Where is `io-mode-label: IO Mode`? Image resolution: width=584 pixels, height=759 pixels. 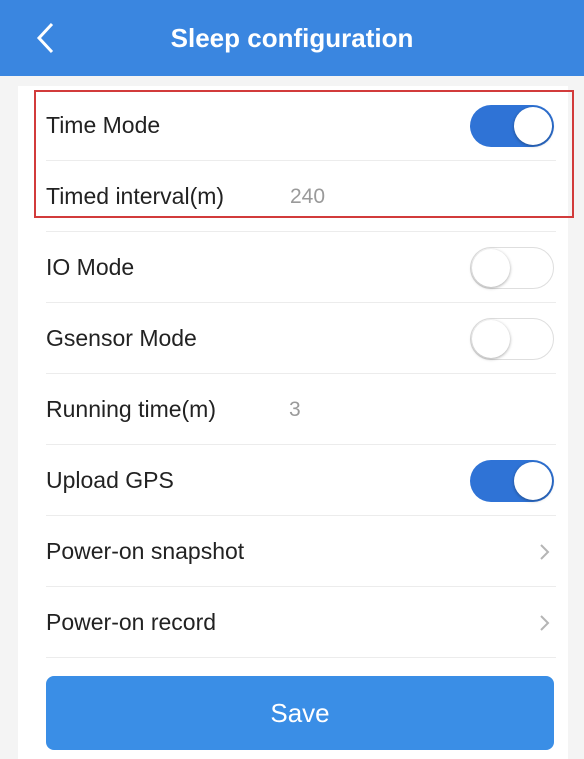 io-mode-label: IO Mode is located at coordinates (90, 267).